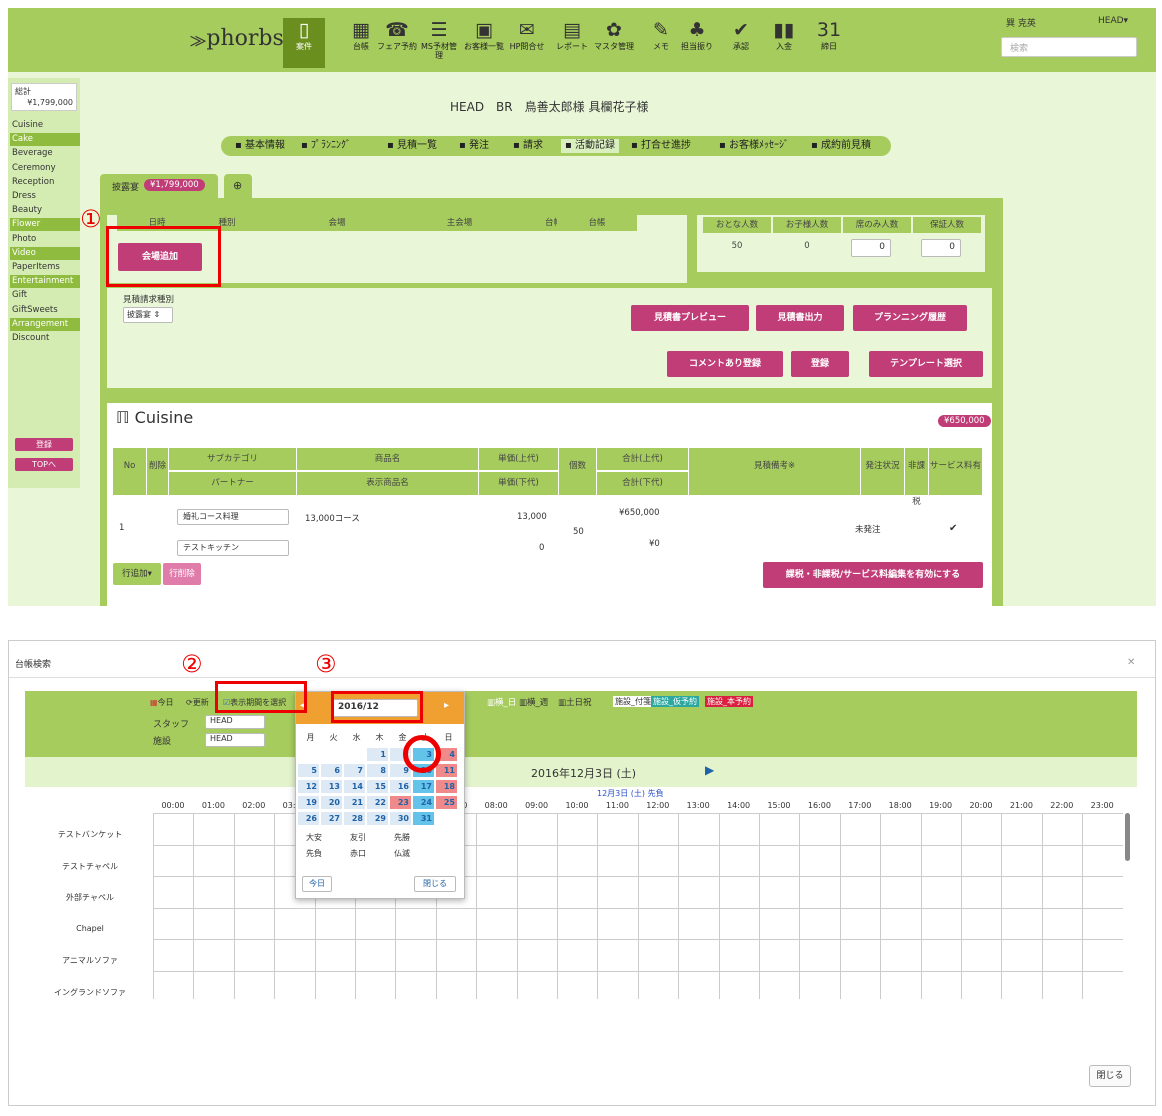  I want to click on picker-close-button: 閉じる, so click(435, 884).